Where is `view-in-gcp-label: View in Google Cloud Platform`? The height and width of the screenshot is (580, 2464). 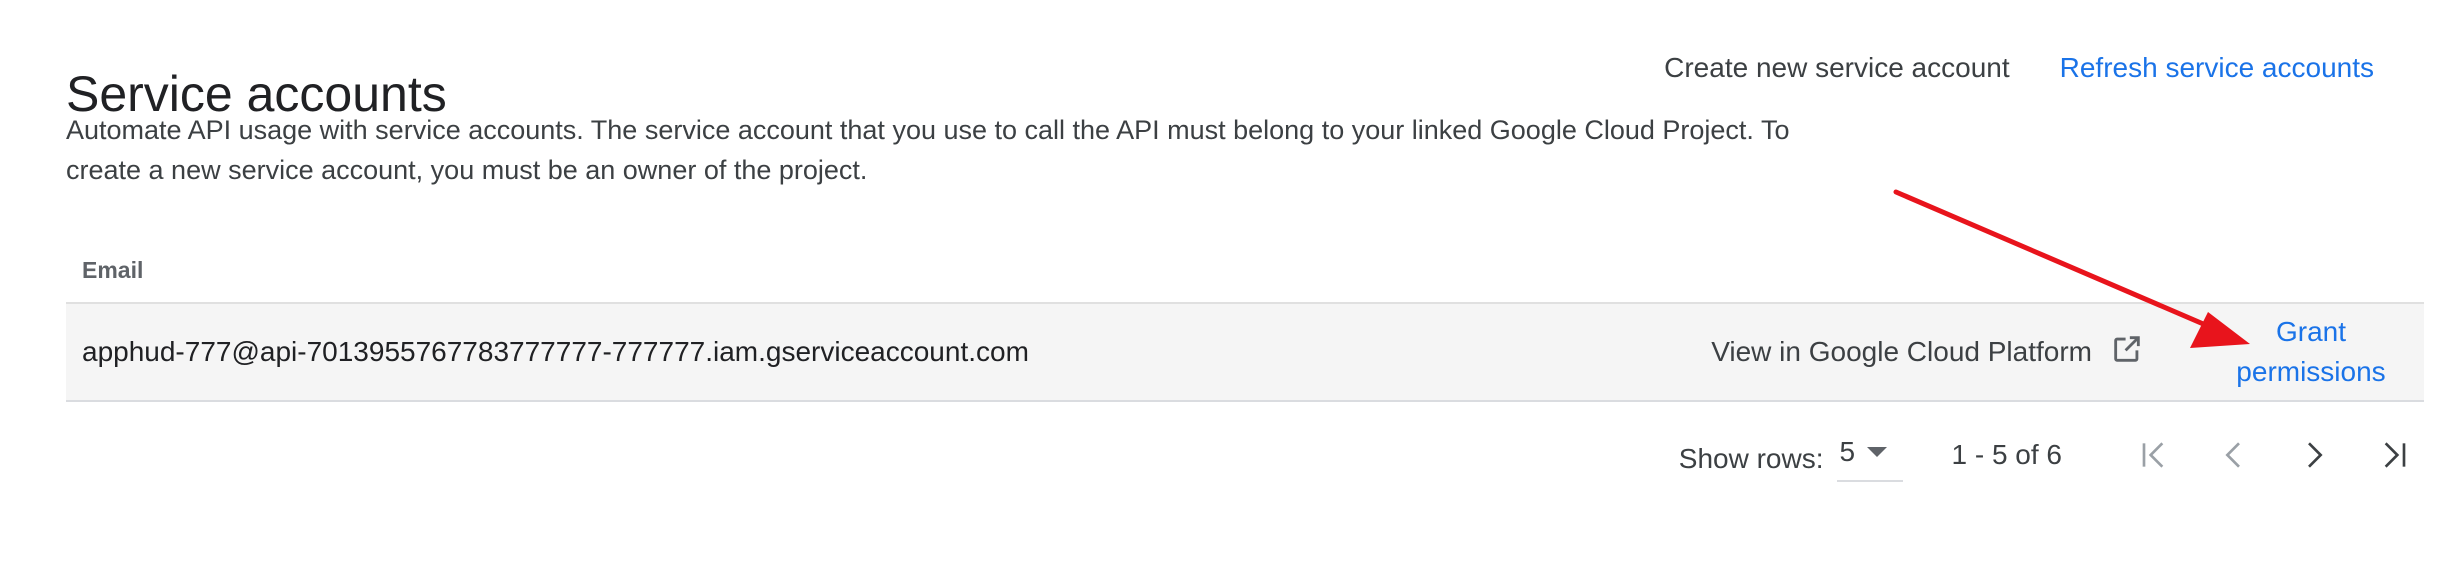
view-in-gcp-label: View in Google Cloud Platform is located at coordinates (1901, 351).